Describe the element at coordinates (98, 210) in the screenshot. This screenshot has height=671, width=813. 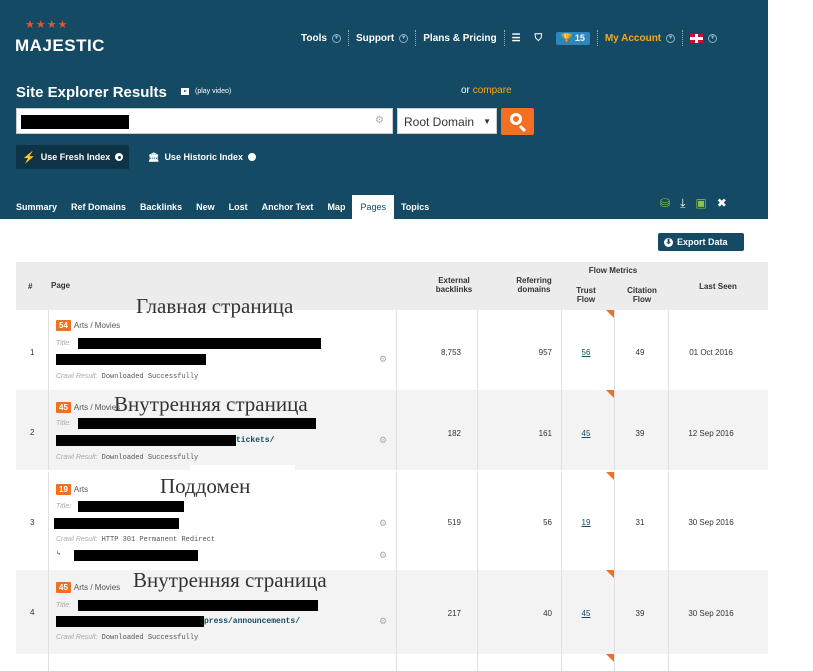
I see `tab-ref-domains: Ref Domains` at that location.